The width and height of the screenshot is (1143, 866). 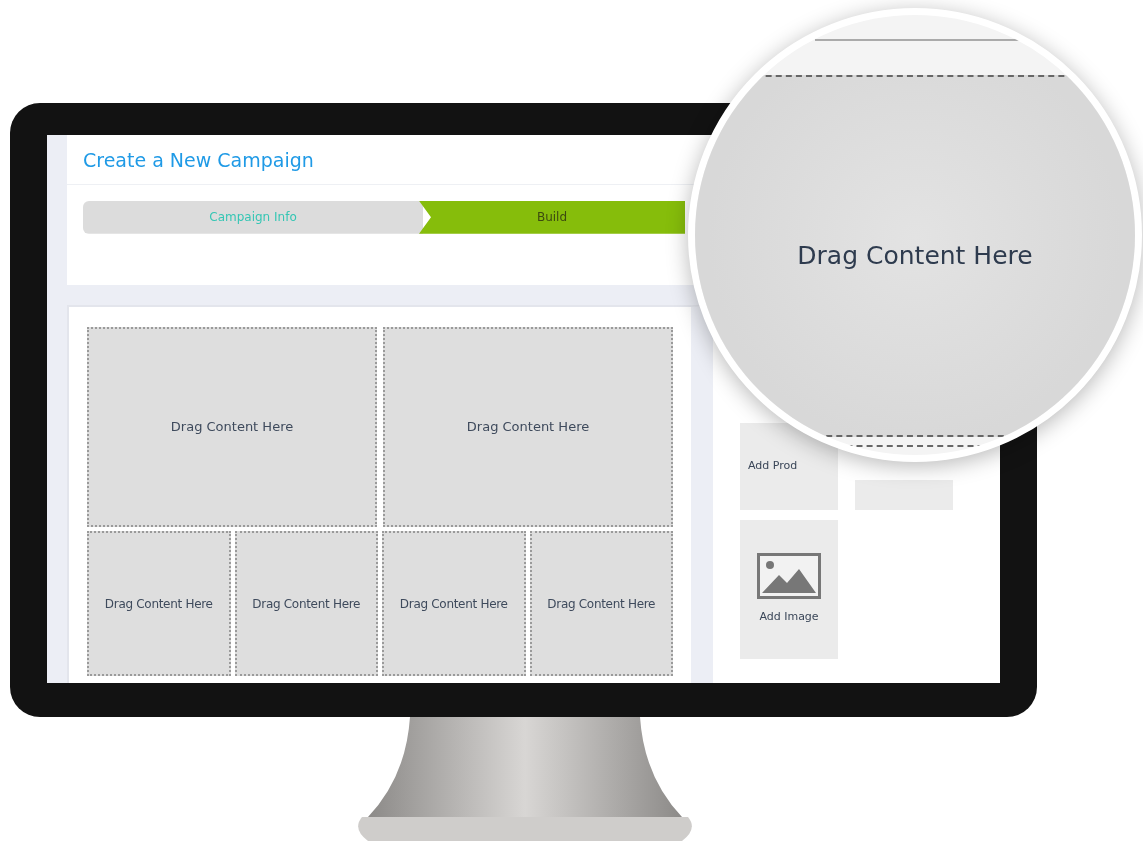 I want to click on wizard-step: Build, so click(x=552, y=217).